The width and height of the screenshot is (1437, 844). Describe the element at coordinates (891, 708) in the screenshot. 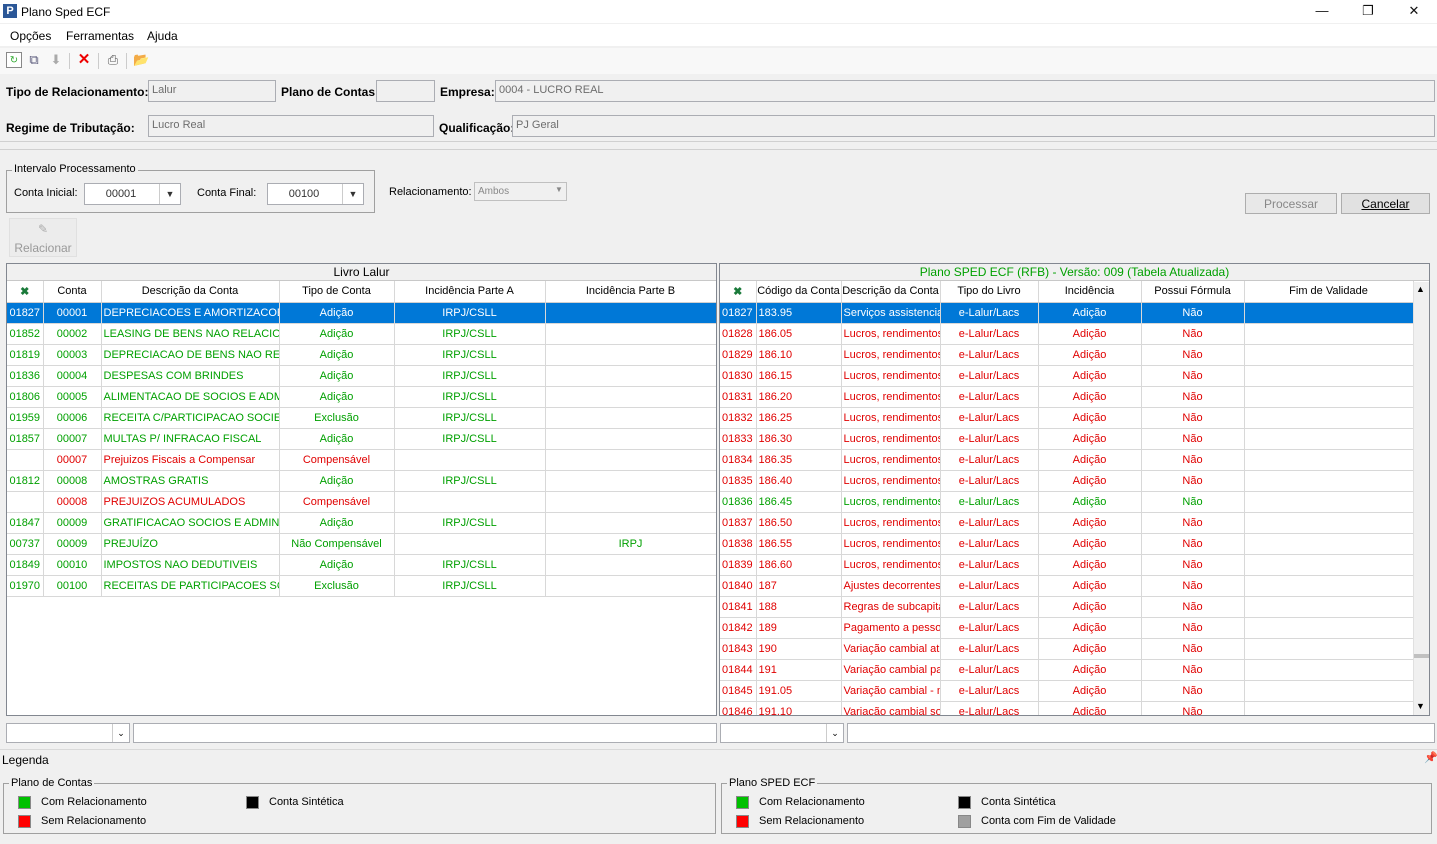

I see `table-cell: Variação cambial sob` at that location.